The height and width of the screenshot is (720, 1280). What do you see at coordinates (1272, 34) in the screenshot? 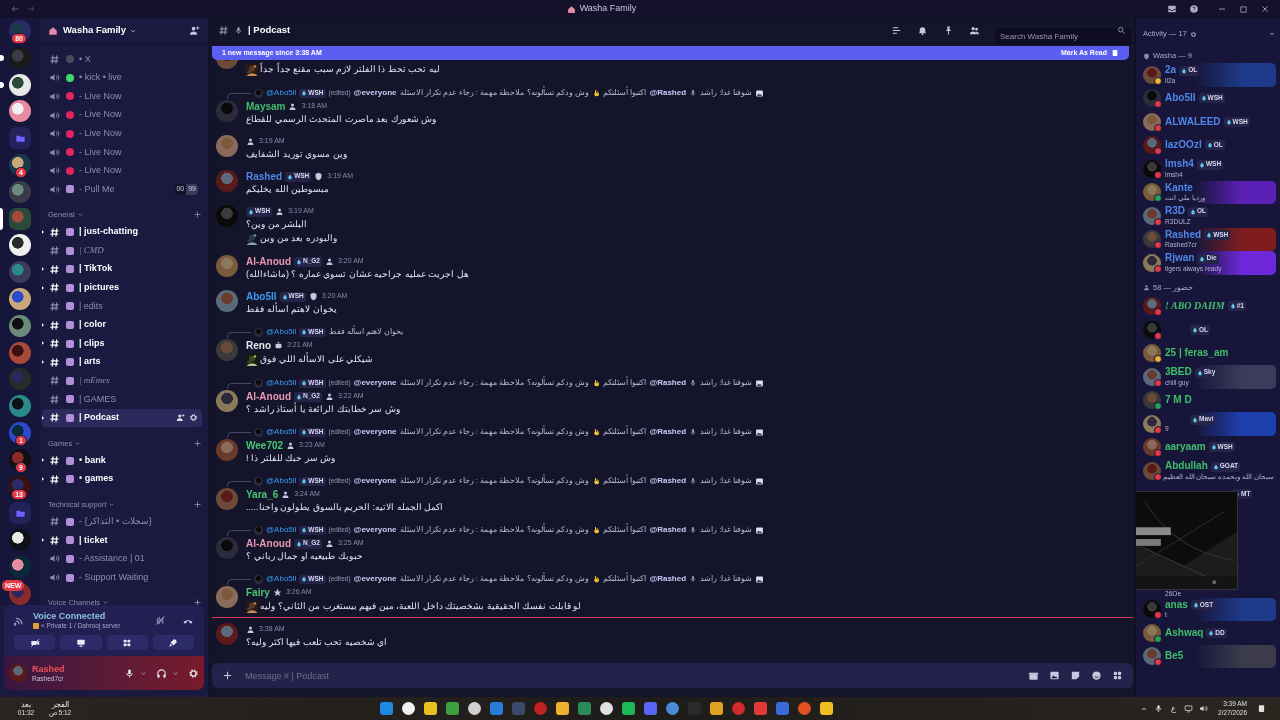
I see `collapse-icon` at bounding box center [1272, 34].